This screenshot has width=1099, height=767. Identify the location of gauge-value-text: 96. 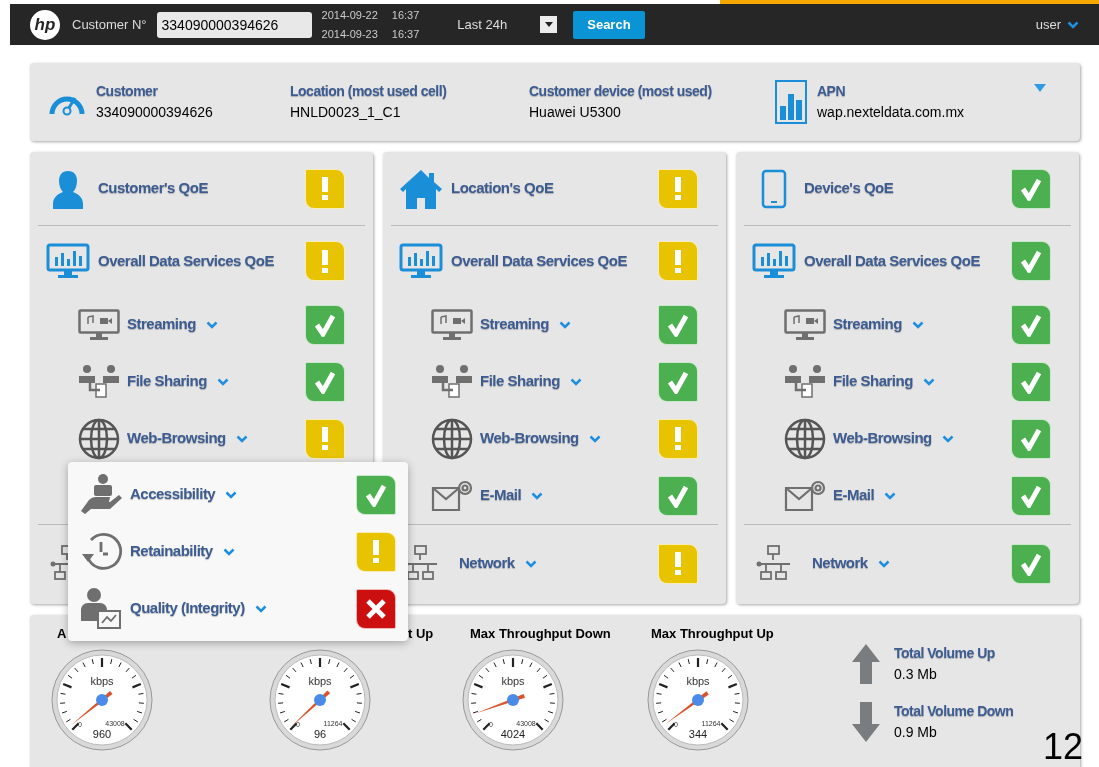
(320, 734).